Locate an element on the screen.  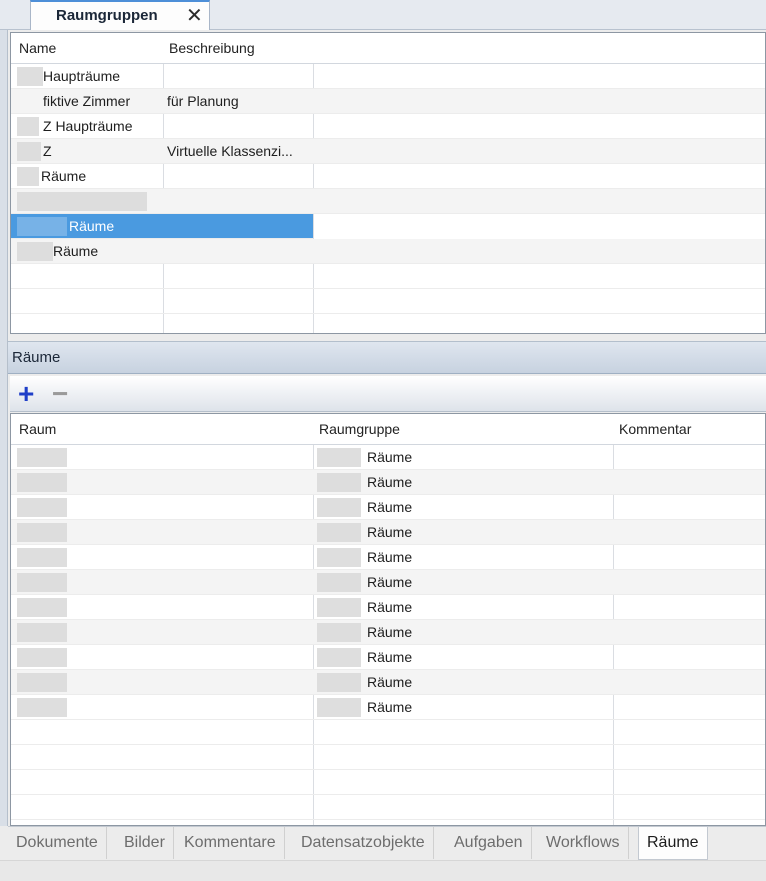
close-icon: ✕ is located at coordinates (194, 16).